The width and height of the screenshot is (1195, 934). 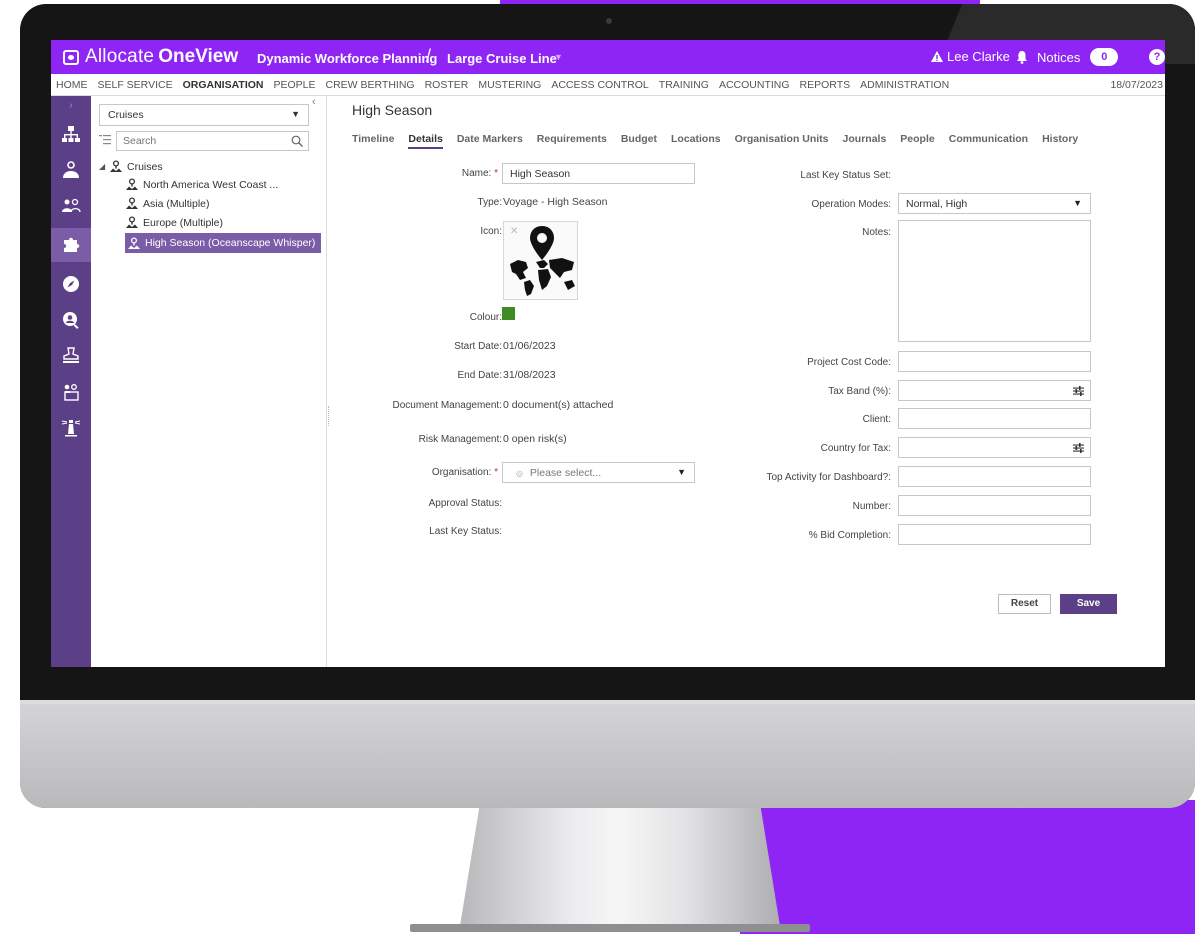 What do you see at coordinates (1104, 57) in the screenshot?
I see `notices-count-badge: 0` at bounding box center [1104, 57].